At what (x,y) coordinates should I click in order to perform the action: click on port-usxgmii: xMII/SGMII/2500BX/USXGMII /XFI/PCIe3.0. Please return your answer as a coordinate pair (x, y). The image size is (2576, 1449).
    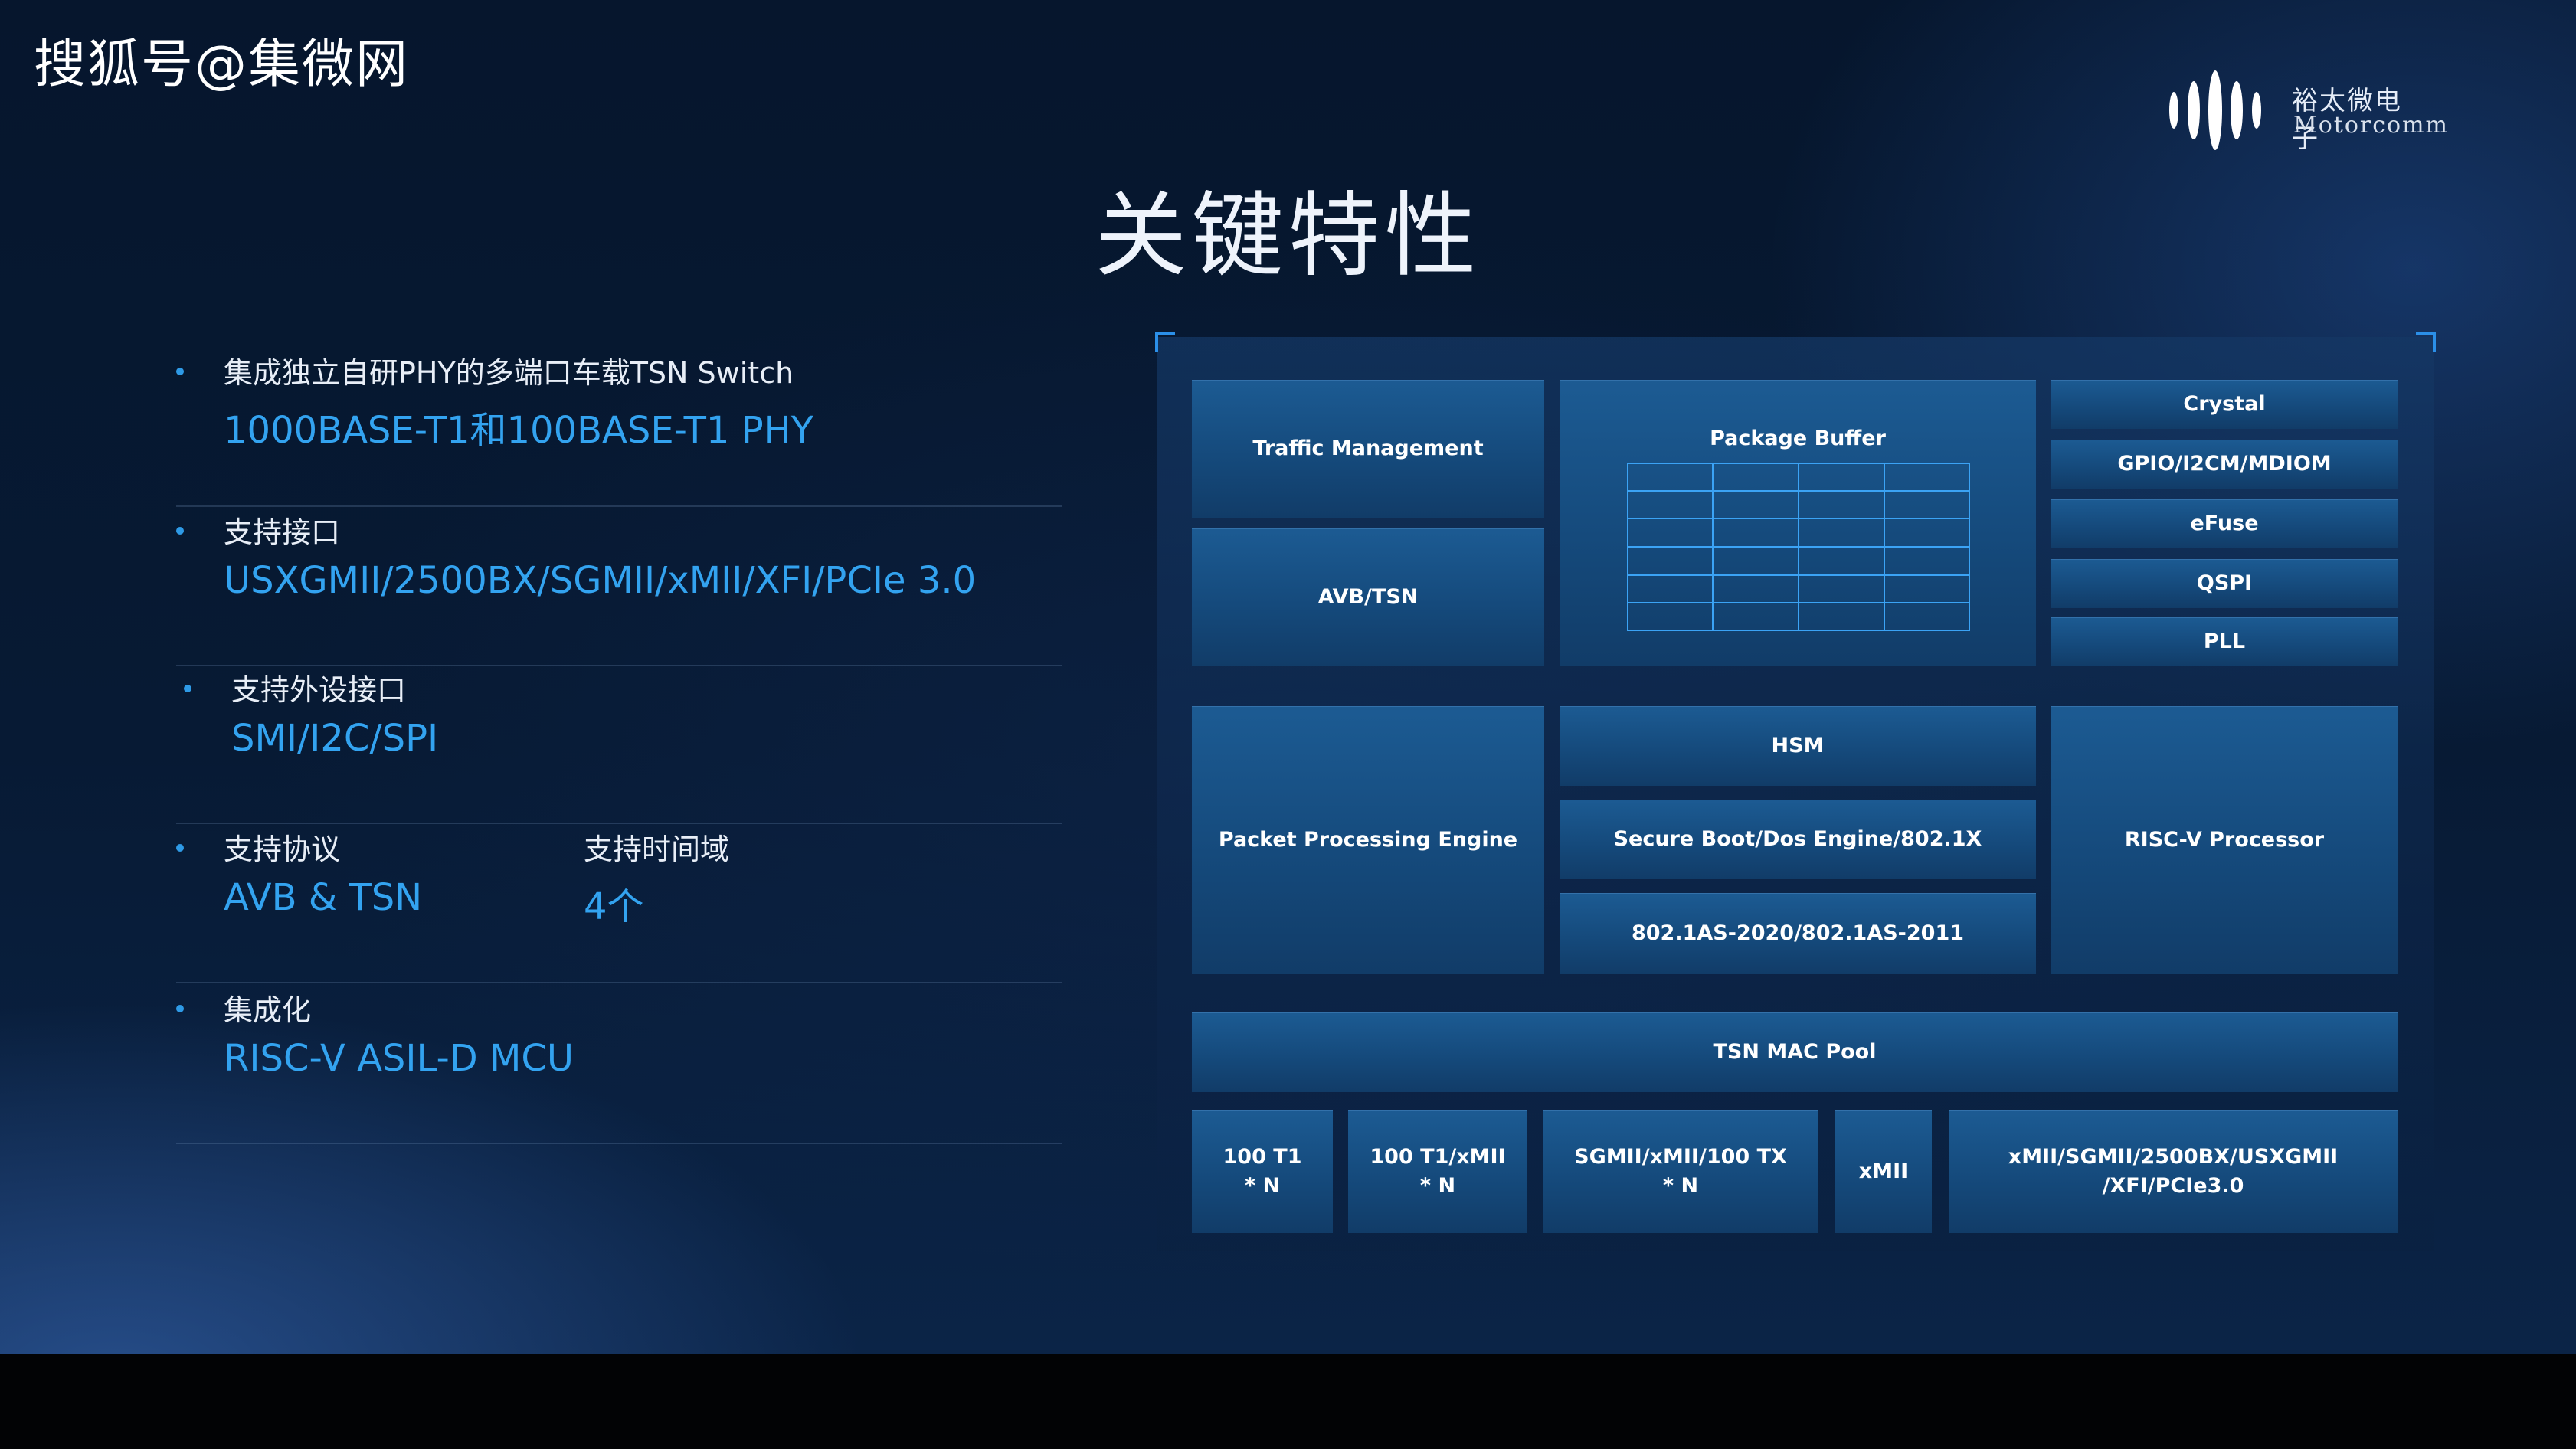
    Looking at the image, I should click on (2173, 1171).